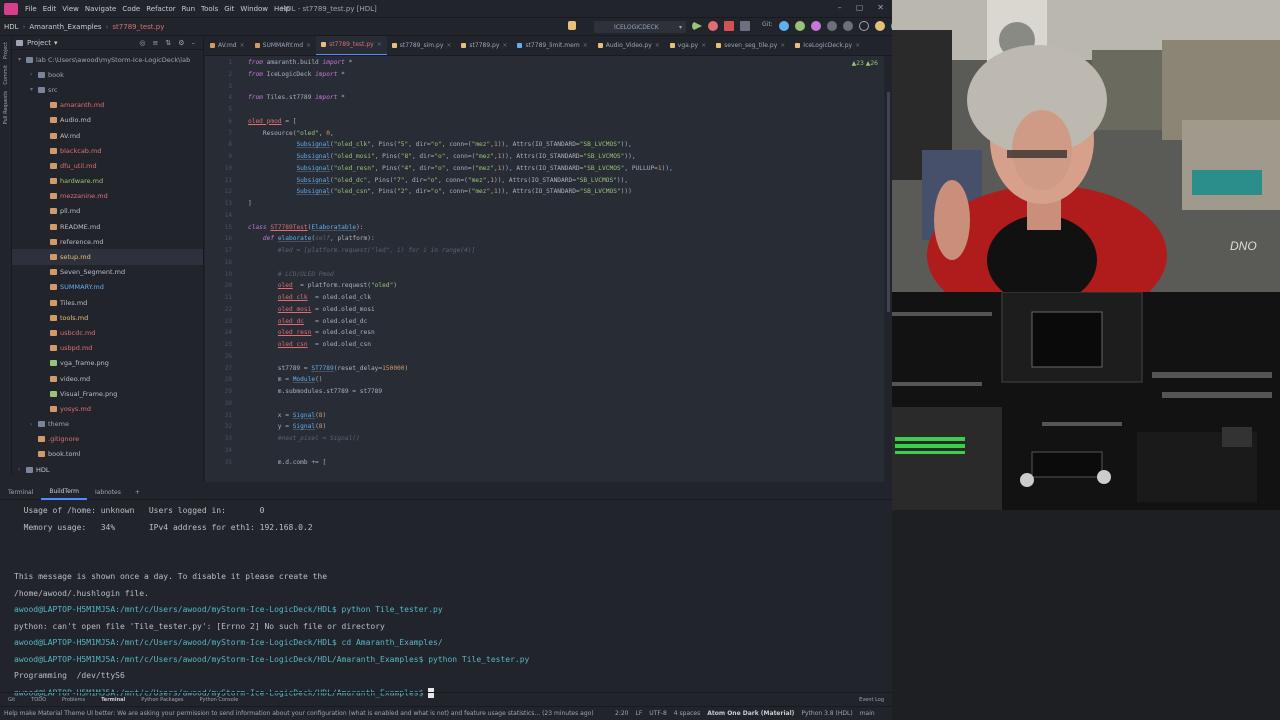 The height and width of the screenshot is (720, 1280). I want to click on code-line: m.submodules.st7789 = st7789, so click(315, 391).